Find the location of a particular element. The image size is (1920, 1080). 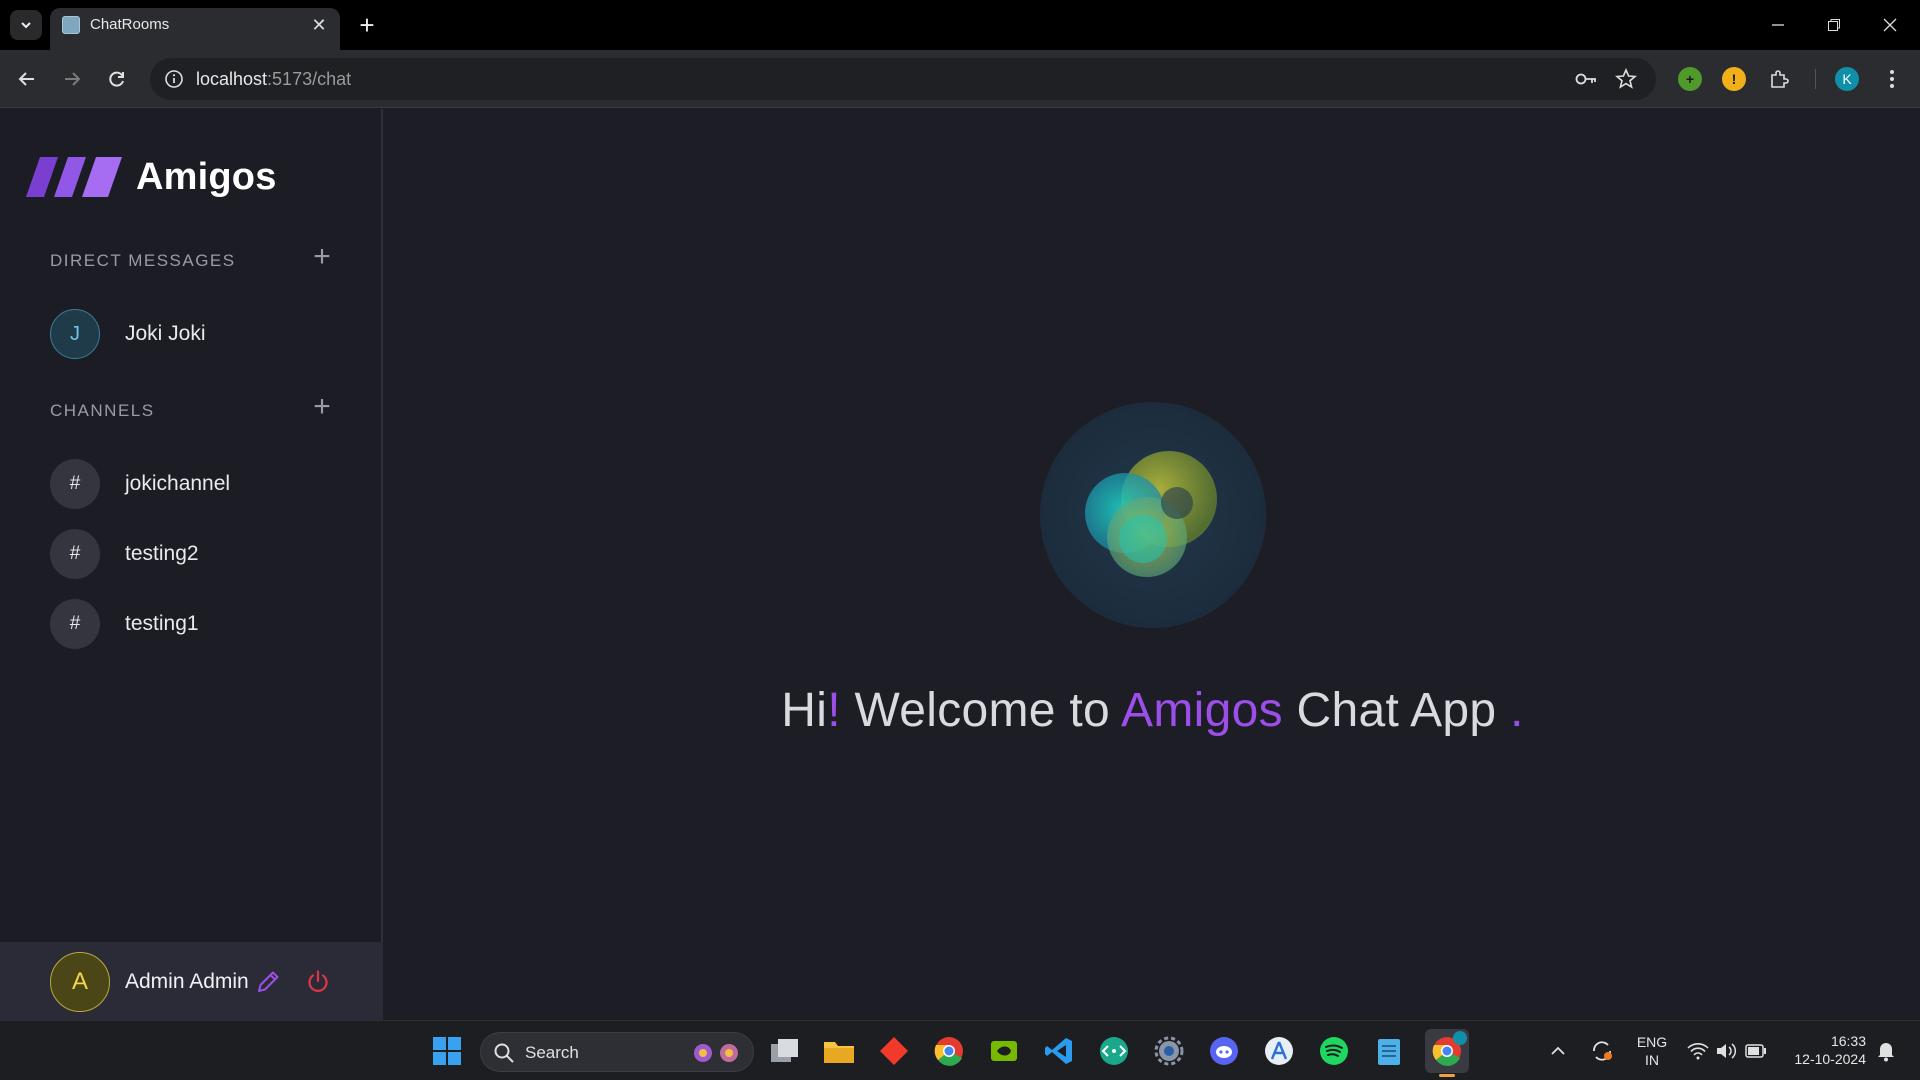

taskbar-search-input: Search is located at coordinates (617, 1052).